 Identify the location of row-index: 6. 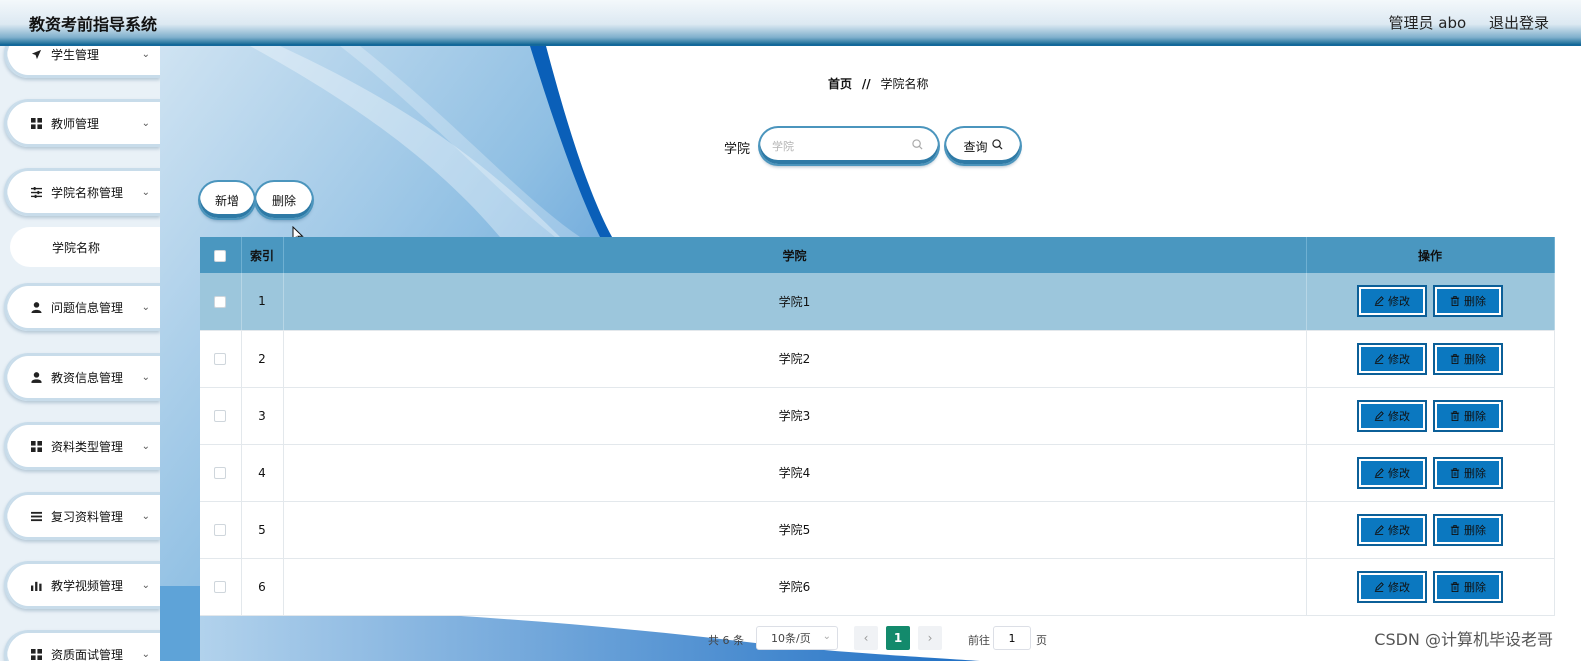
(262, 587).